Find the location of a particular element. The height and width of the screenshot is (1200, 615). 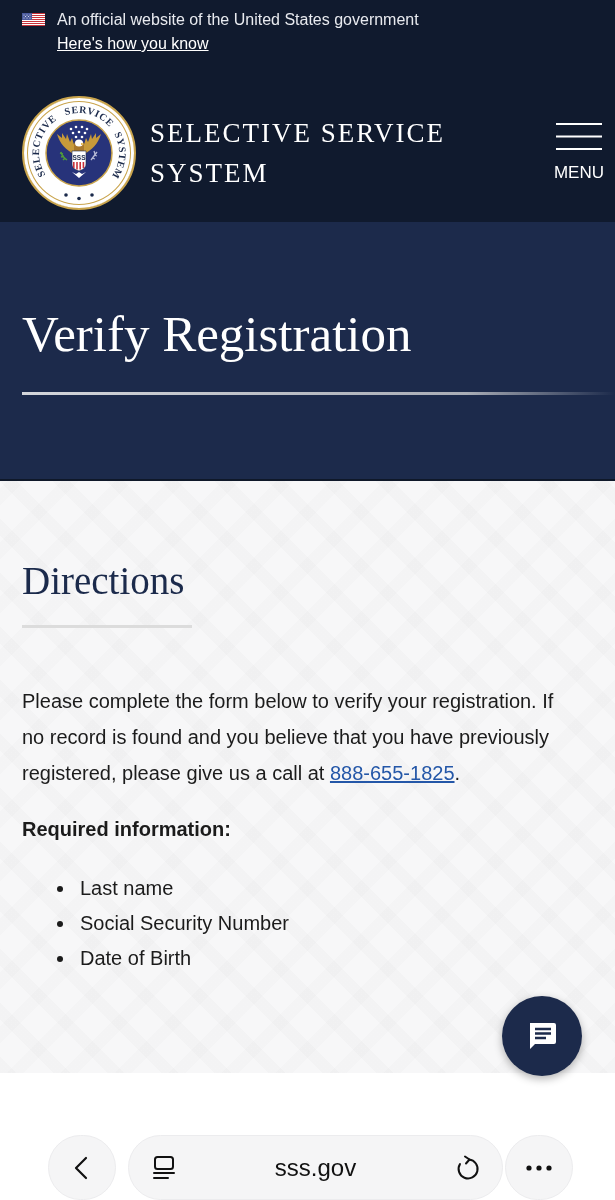

required-info-heading: Required information: is located at coordinates (126, 829).